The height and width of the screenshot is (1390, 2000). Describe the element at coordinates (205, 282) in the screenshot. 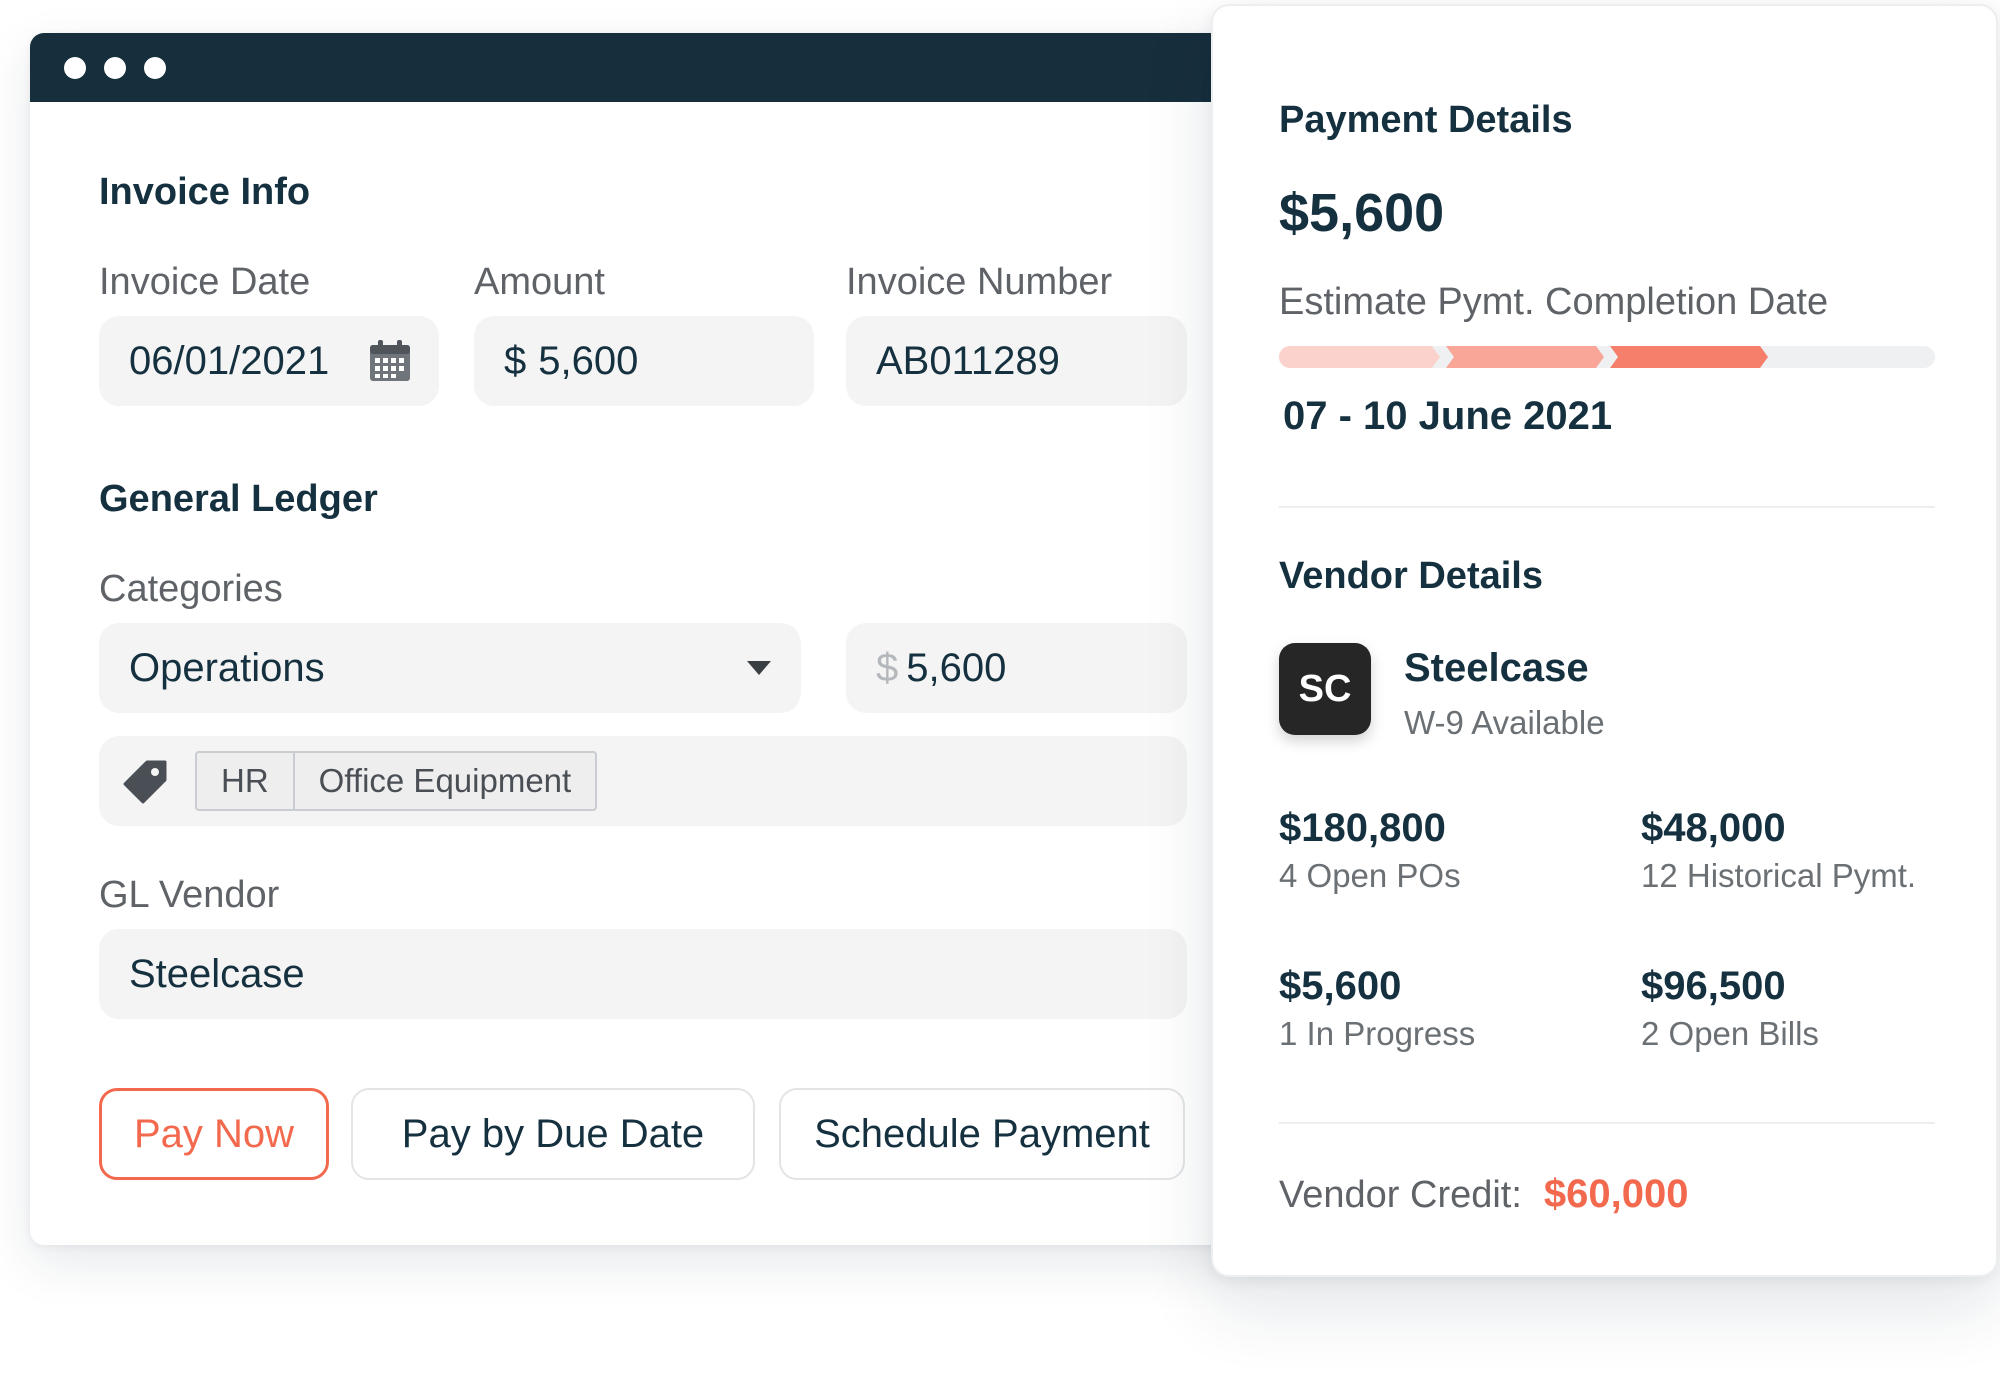

I see `invoice-date-label: Invoice Date` at that location.